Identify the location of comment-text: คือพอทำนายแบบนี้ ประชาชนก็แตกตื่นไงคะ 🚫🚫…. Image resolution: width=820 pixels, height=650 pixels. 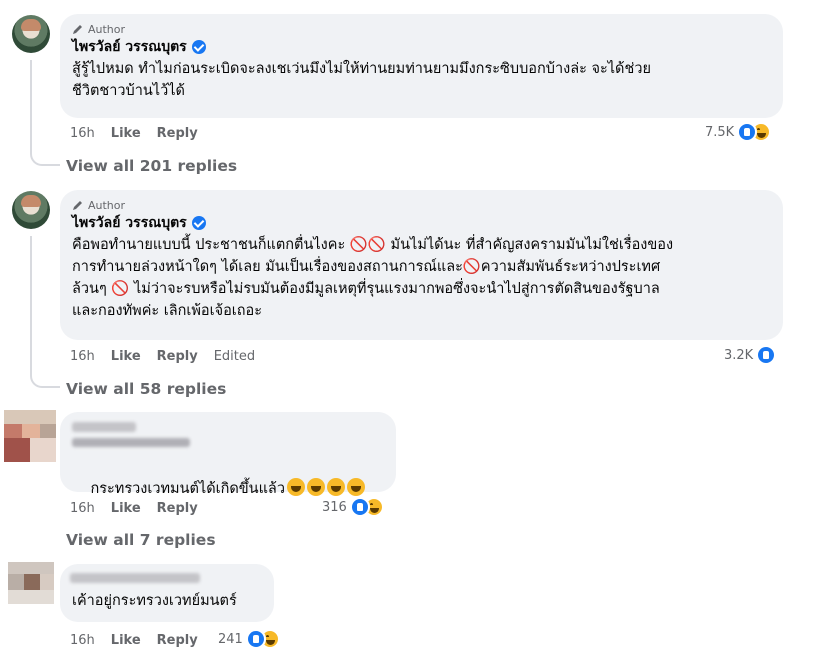
(373, 278).